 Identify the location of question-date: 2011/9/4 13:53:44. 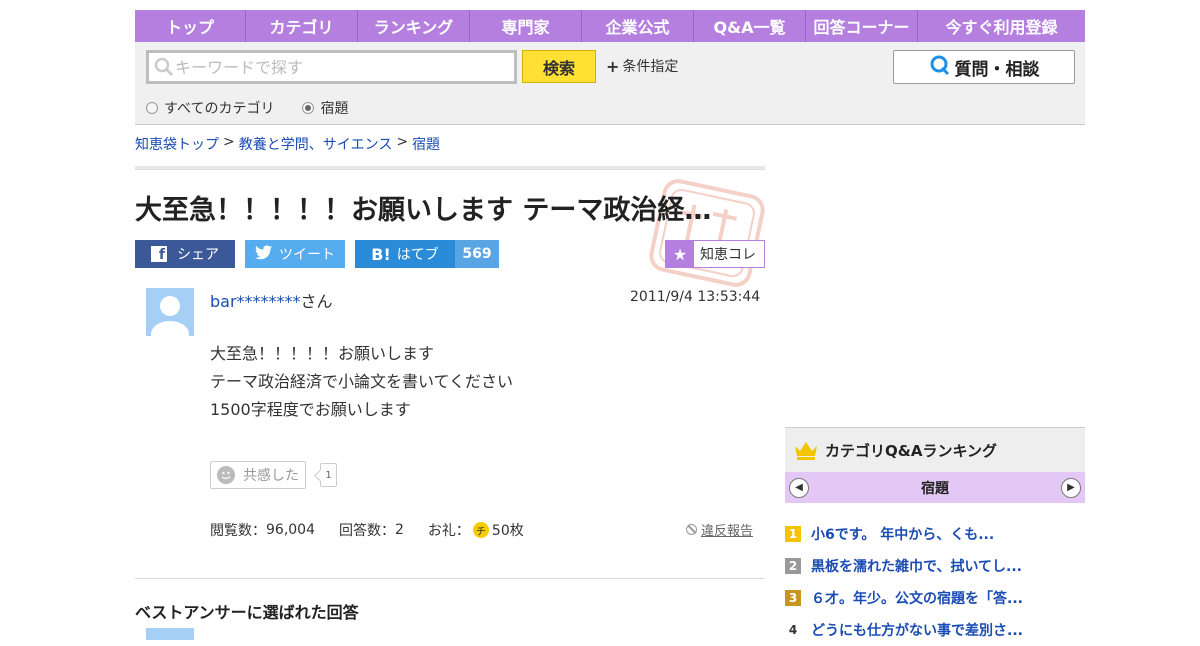
(695, 297).